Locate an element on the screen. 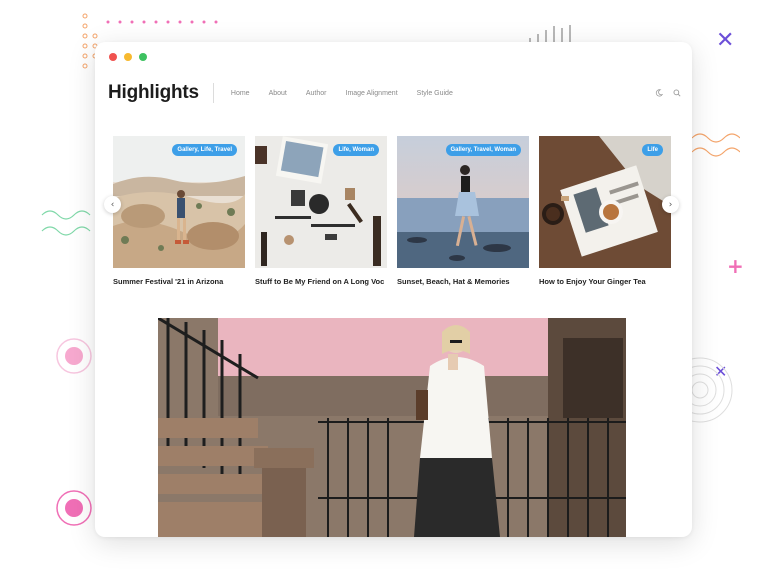 The height and width of the screenshot is (576, 768). plus-decoration: + is located at coordinates (735, 266).